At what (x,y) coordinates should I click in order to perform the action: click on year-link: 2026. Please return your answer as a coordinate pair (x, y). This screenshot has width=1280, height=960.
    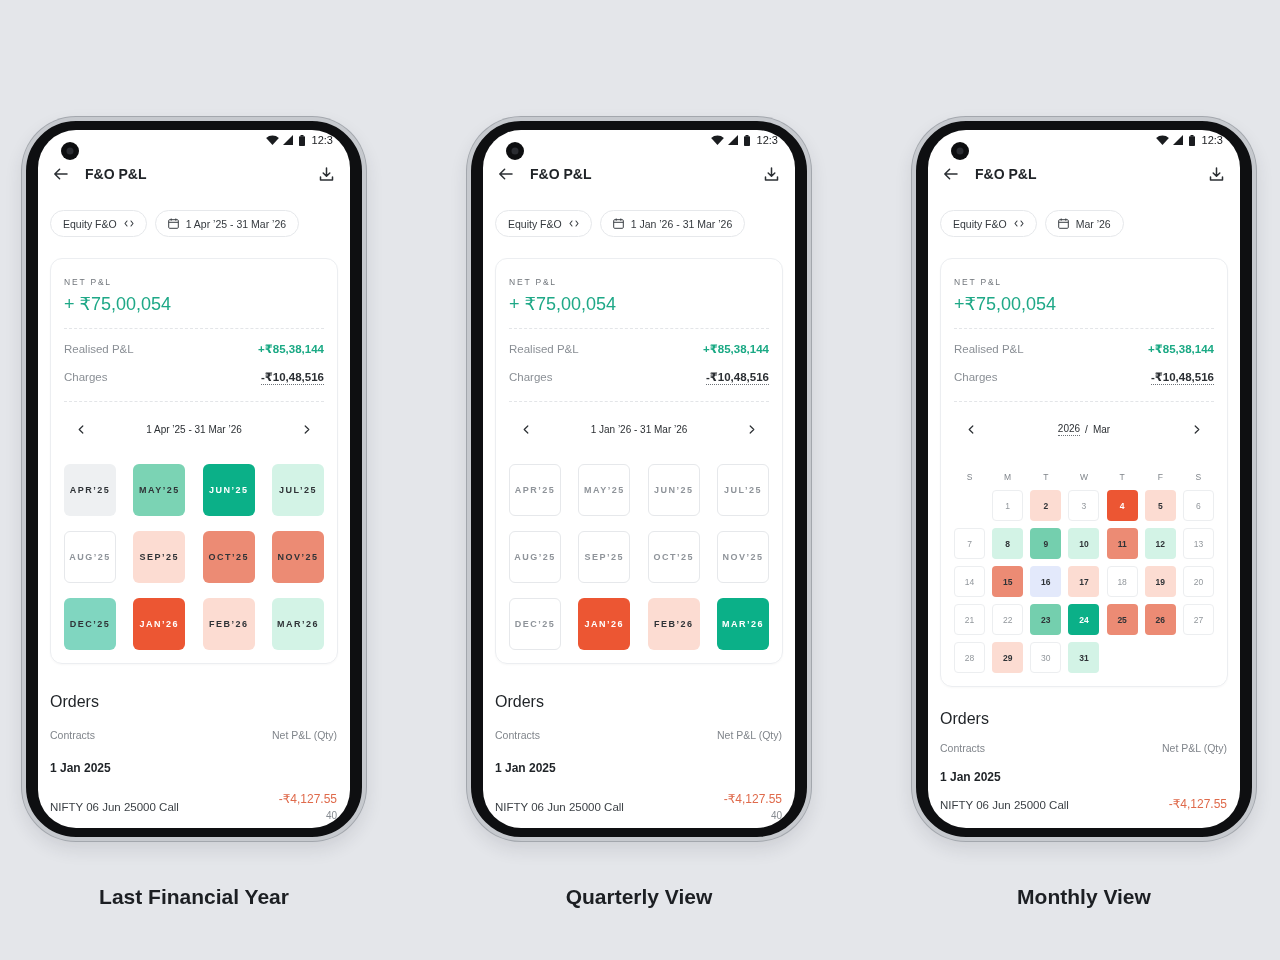
    Looking at the image, I should click on (1069, 429).